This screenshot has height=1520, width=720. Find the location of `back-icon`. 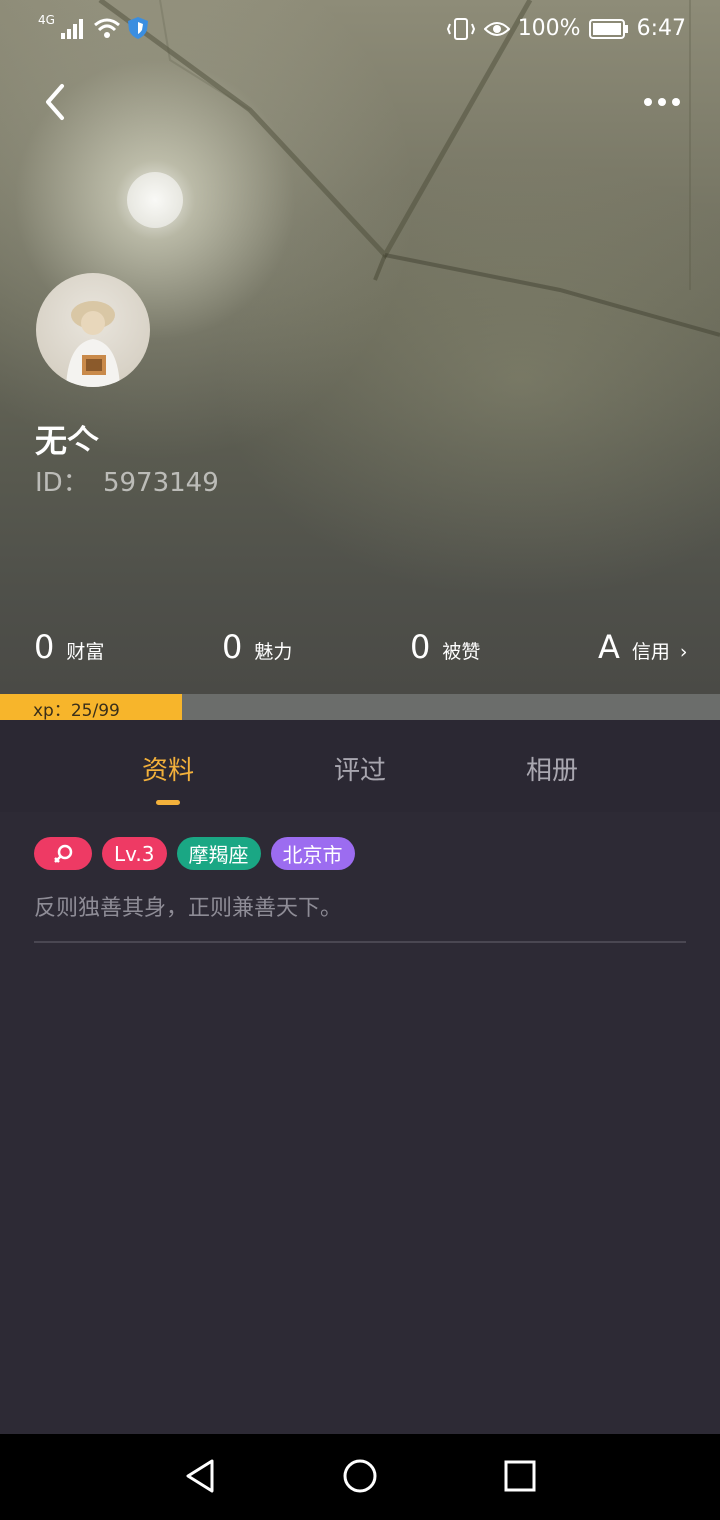

back-icon is located at coordinates (55, 102).